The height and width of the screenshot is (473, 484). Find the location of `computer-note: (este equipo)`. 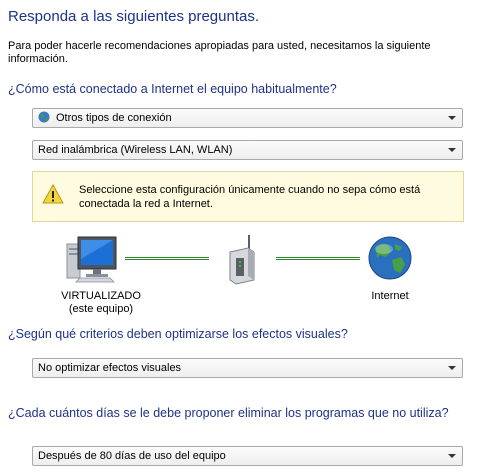

computer-note: (este equipo) is located at coordinates (101, 309).